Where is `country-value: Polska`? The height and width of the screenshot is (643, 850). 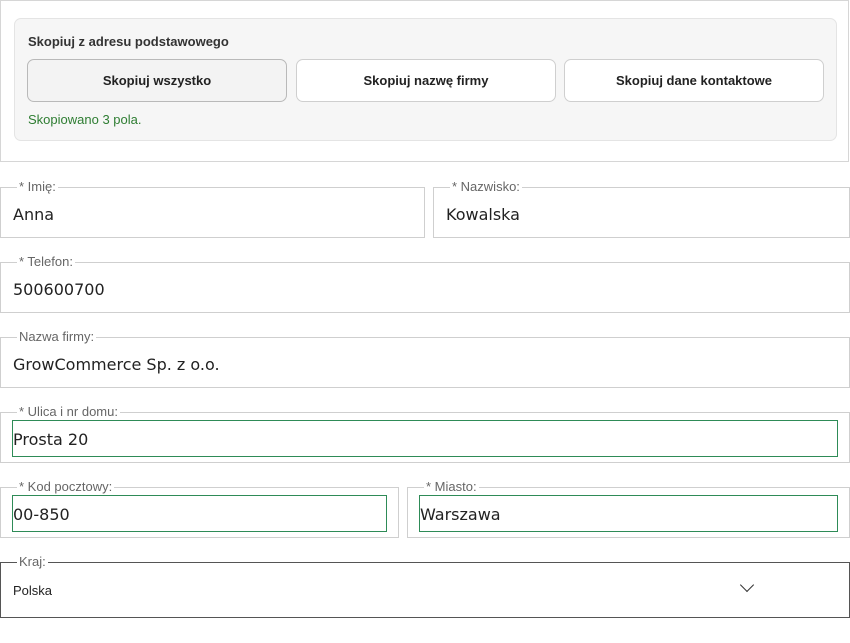
country-value: Polska is located at coordinates (32, 590).